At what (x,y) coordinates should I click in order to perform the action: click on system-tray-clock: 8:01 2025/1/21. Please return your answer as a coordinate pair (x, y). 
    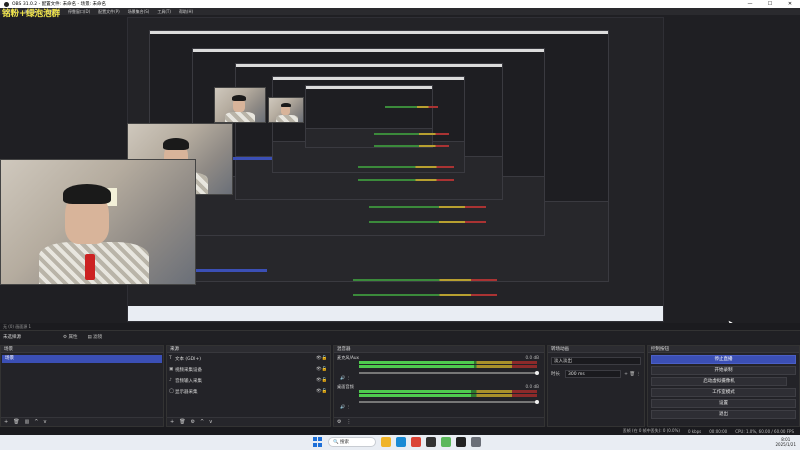
    Looking at the image, I should click on (785, 442).